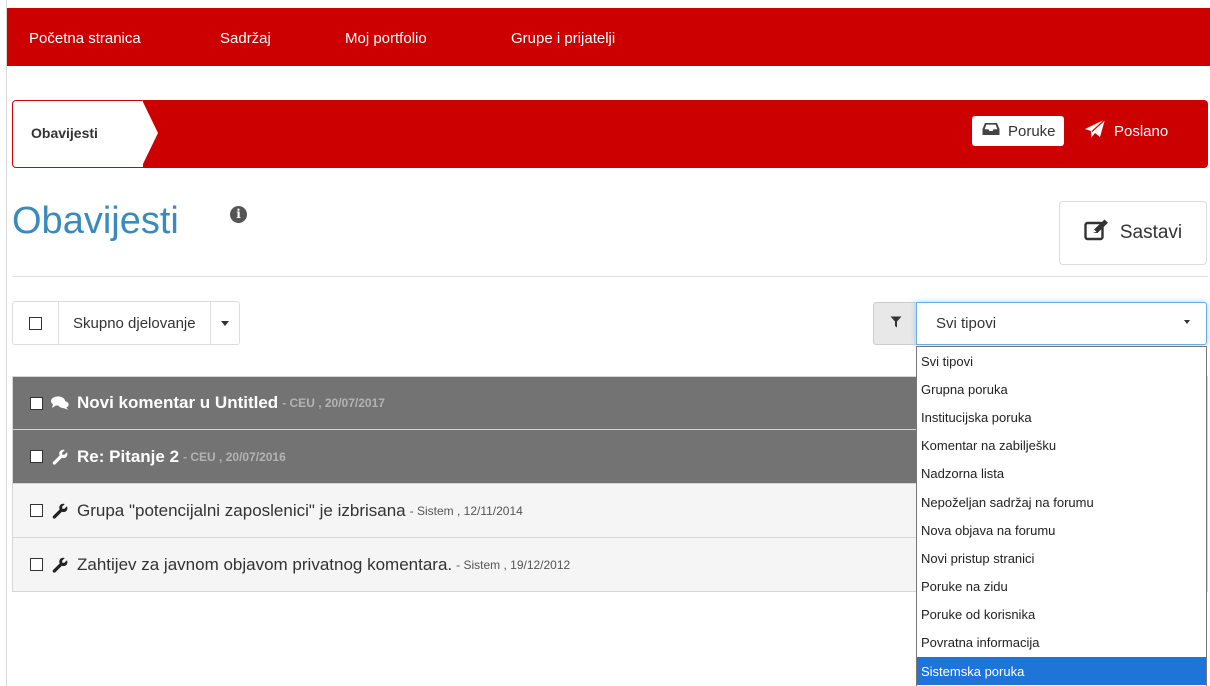 The height and width of the screenshot is (686, 1210). Describe the element at coordinates (991, 131) in the screenshot. I see `inbox-icon` at that location.